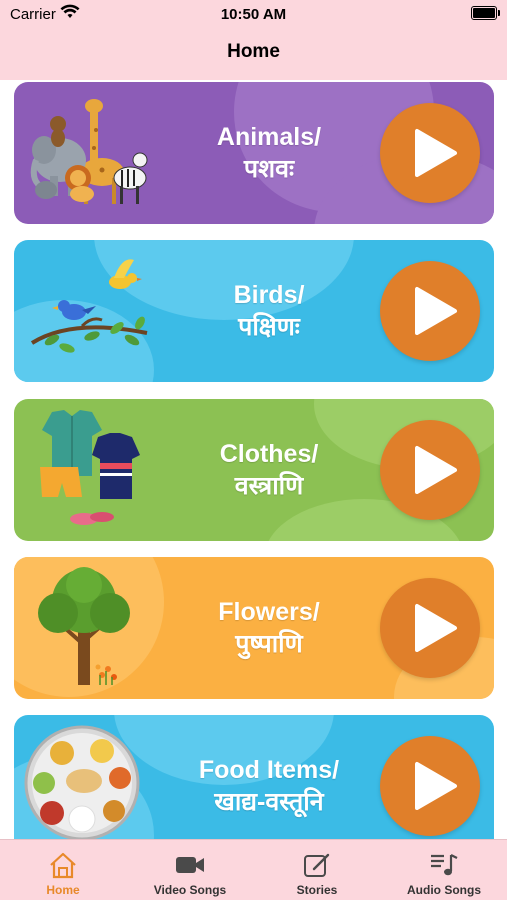 The height and width of the screenshot is (900, 507). What do you see at coordinates (82, 782) in the screenshot?
I see `food-plate-illustration` at bounding box center [82, 782].